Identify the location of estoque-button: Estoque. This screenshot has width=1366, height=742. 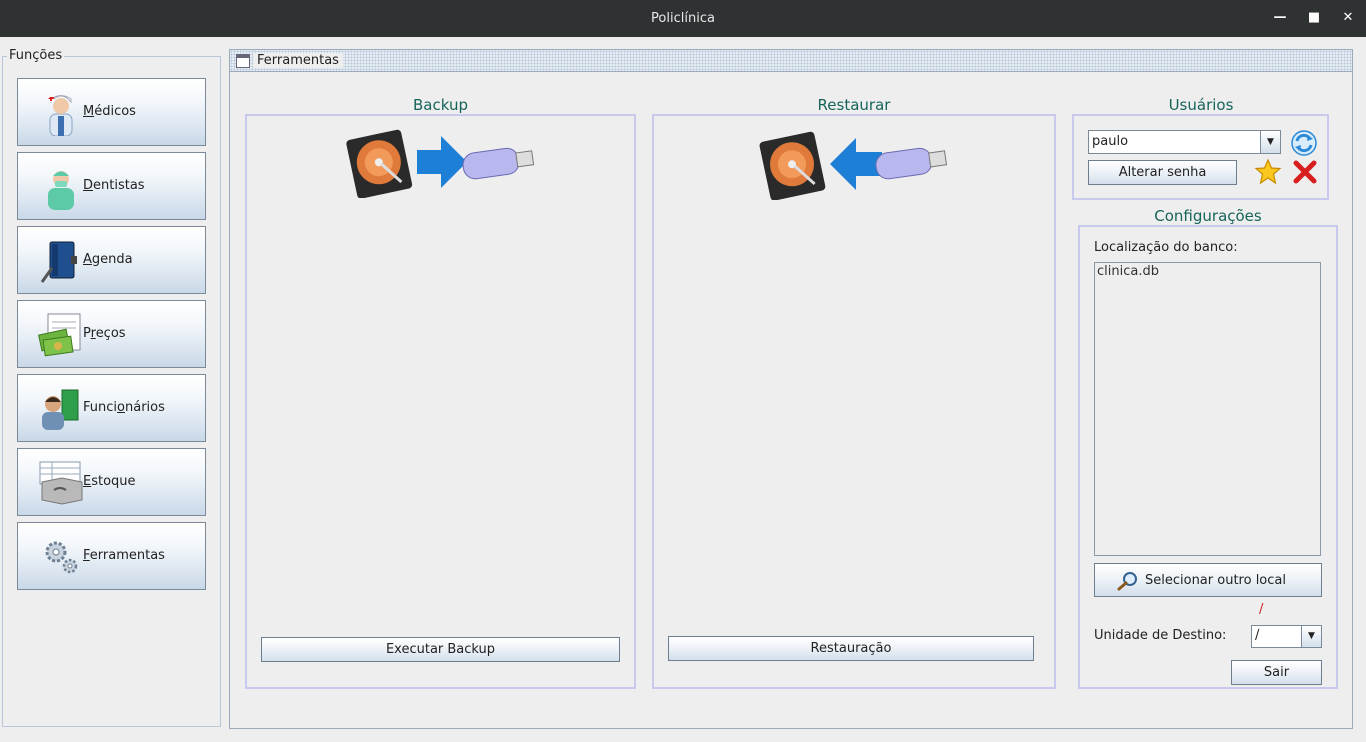
(111, 482).